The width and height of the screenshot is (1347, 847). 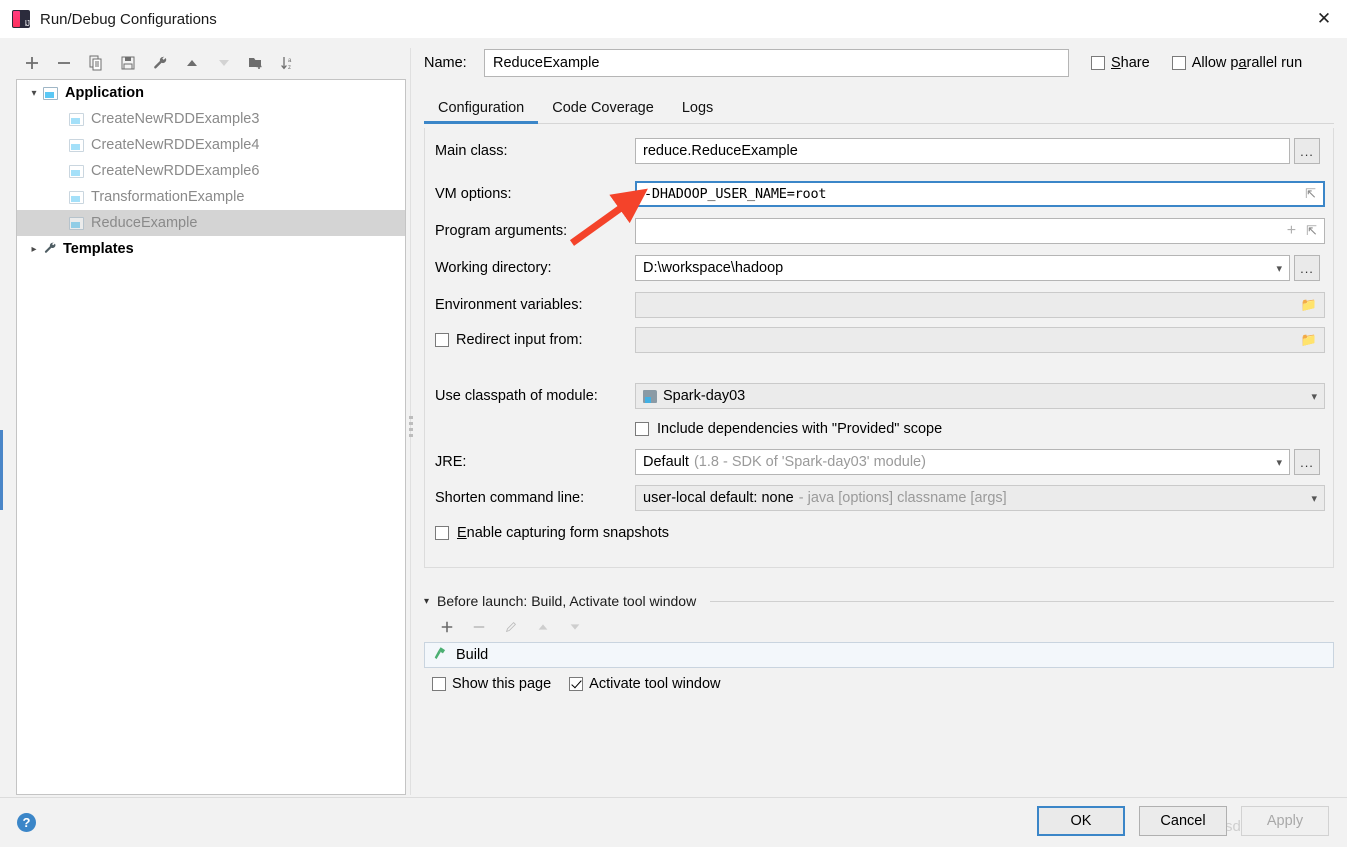 I want to click on tree-item-createnewrddexample3: CreateNewRDDExample3, so click(x=211, y=119).